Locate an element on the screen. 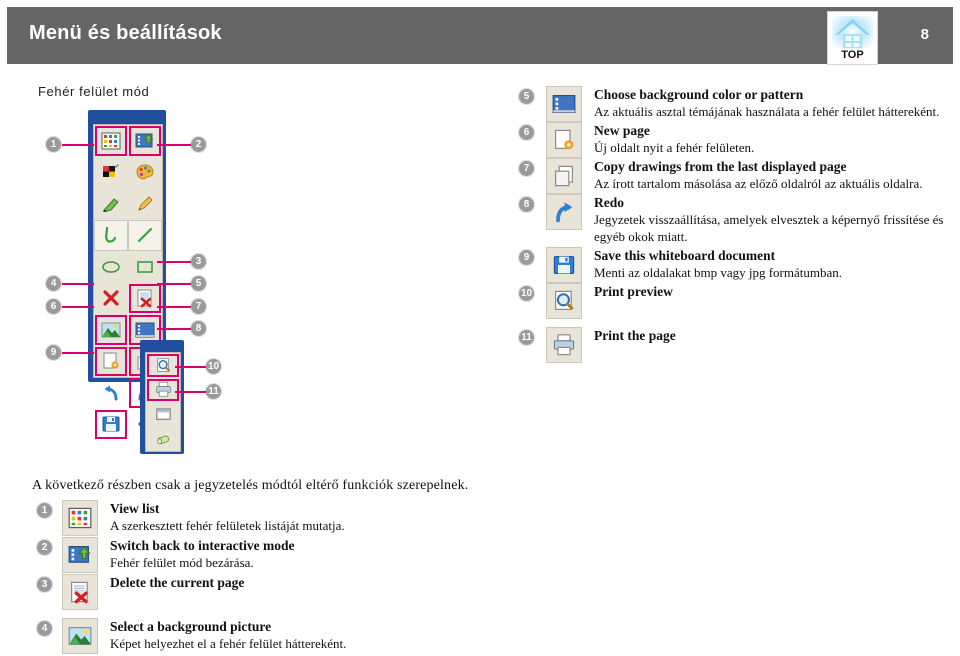  background-color-pattern-glyph is located at coordinates (564, 104).